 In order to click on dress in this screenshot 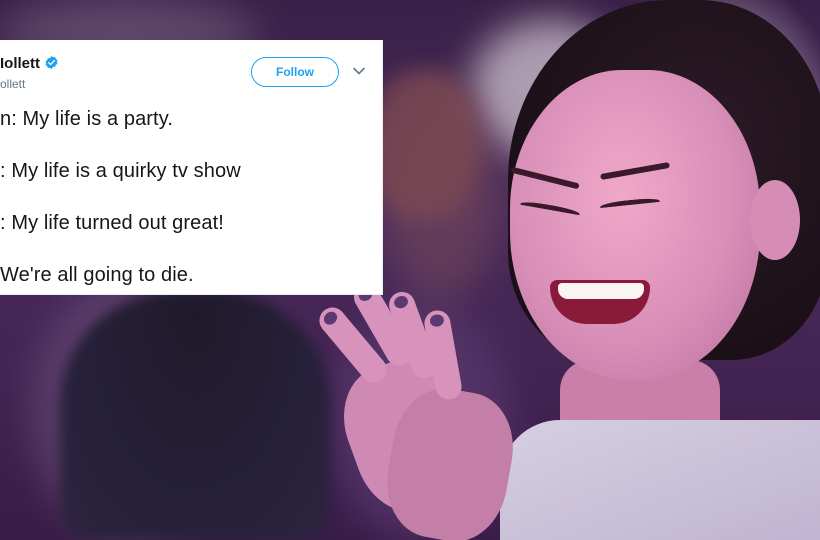, I will do `click(660, 480)`.